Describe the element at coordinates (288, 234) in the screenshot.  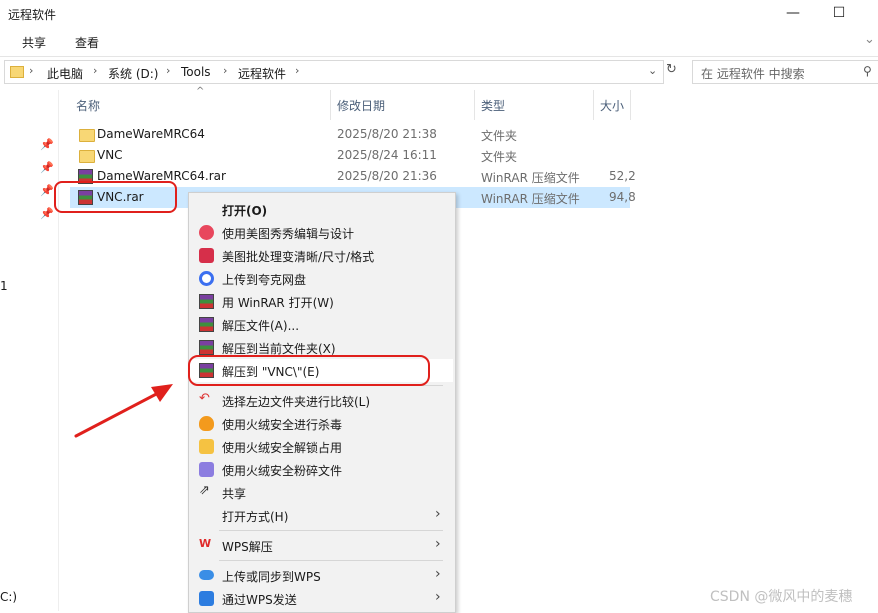
I see `menu-item-label: 使用美图秀秀编辑与设计` at that location.